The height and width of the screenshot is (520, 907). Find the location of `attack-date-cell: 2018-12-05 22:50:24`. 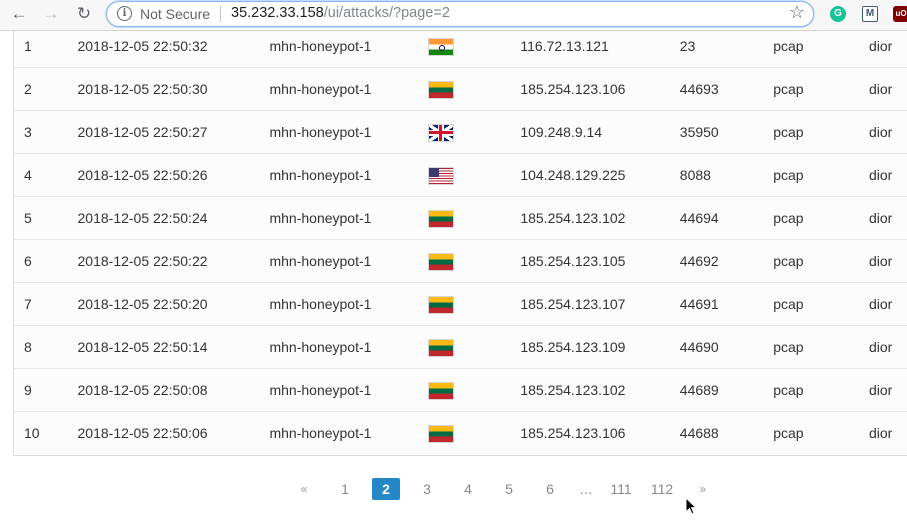

attack-date-cell: 2018-12-05 22:50:24 is located at coordinates (173, 218).